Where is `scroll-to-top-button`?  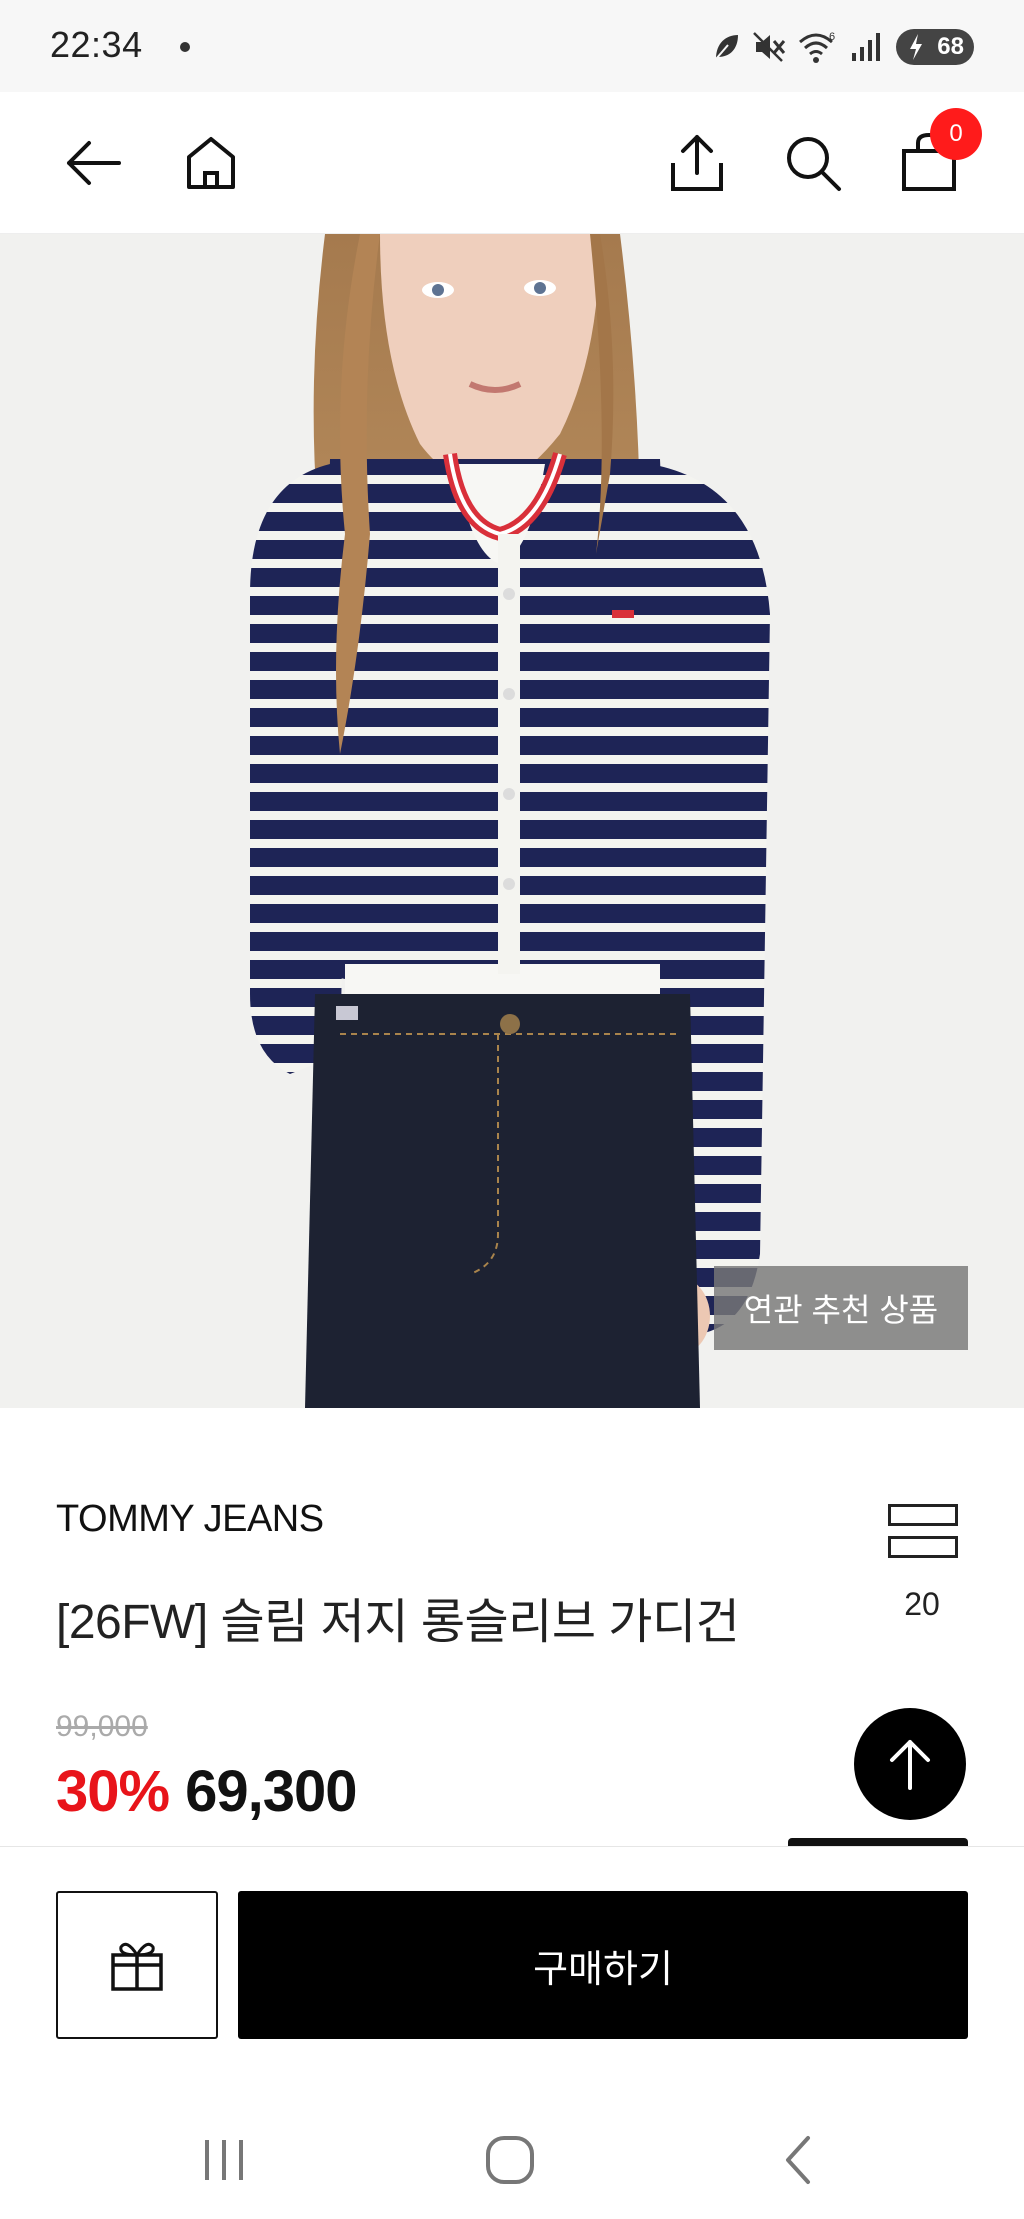
scroll-to-top-button is located at coordinates (910, 1764).